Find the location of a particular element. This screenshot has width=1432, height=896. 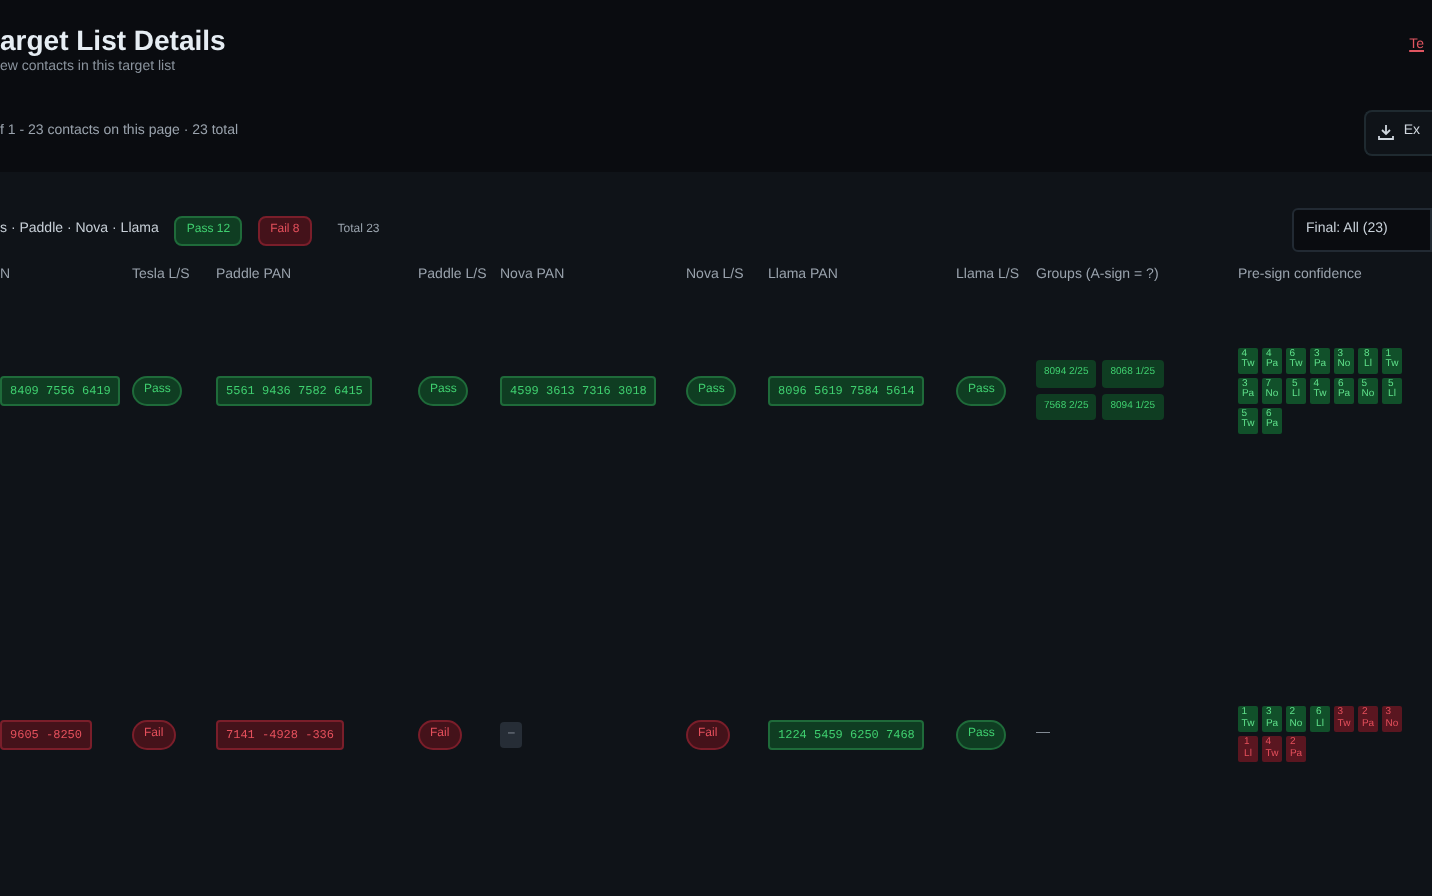

download-icon is located at coordinates (1385, 132).